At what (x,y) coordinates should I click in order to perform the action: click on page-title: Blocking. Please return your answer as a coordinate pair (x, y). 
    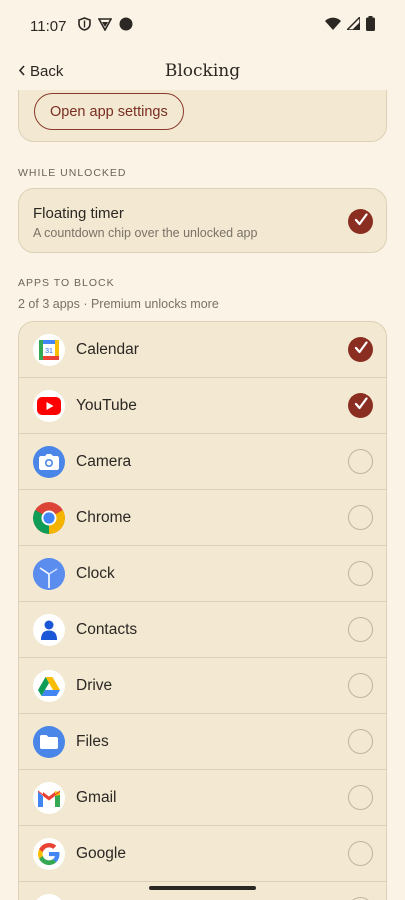
    Looking at the image, I should click on (202, 71).